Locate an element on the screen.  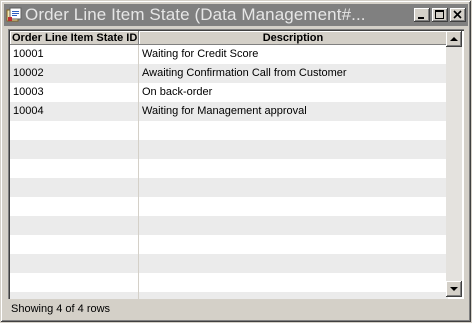
table-row: 10001 Waiting for Credit Score is located at coordinates (229, 54).